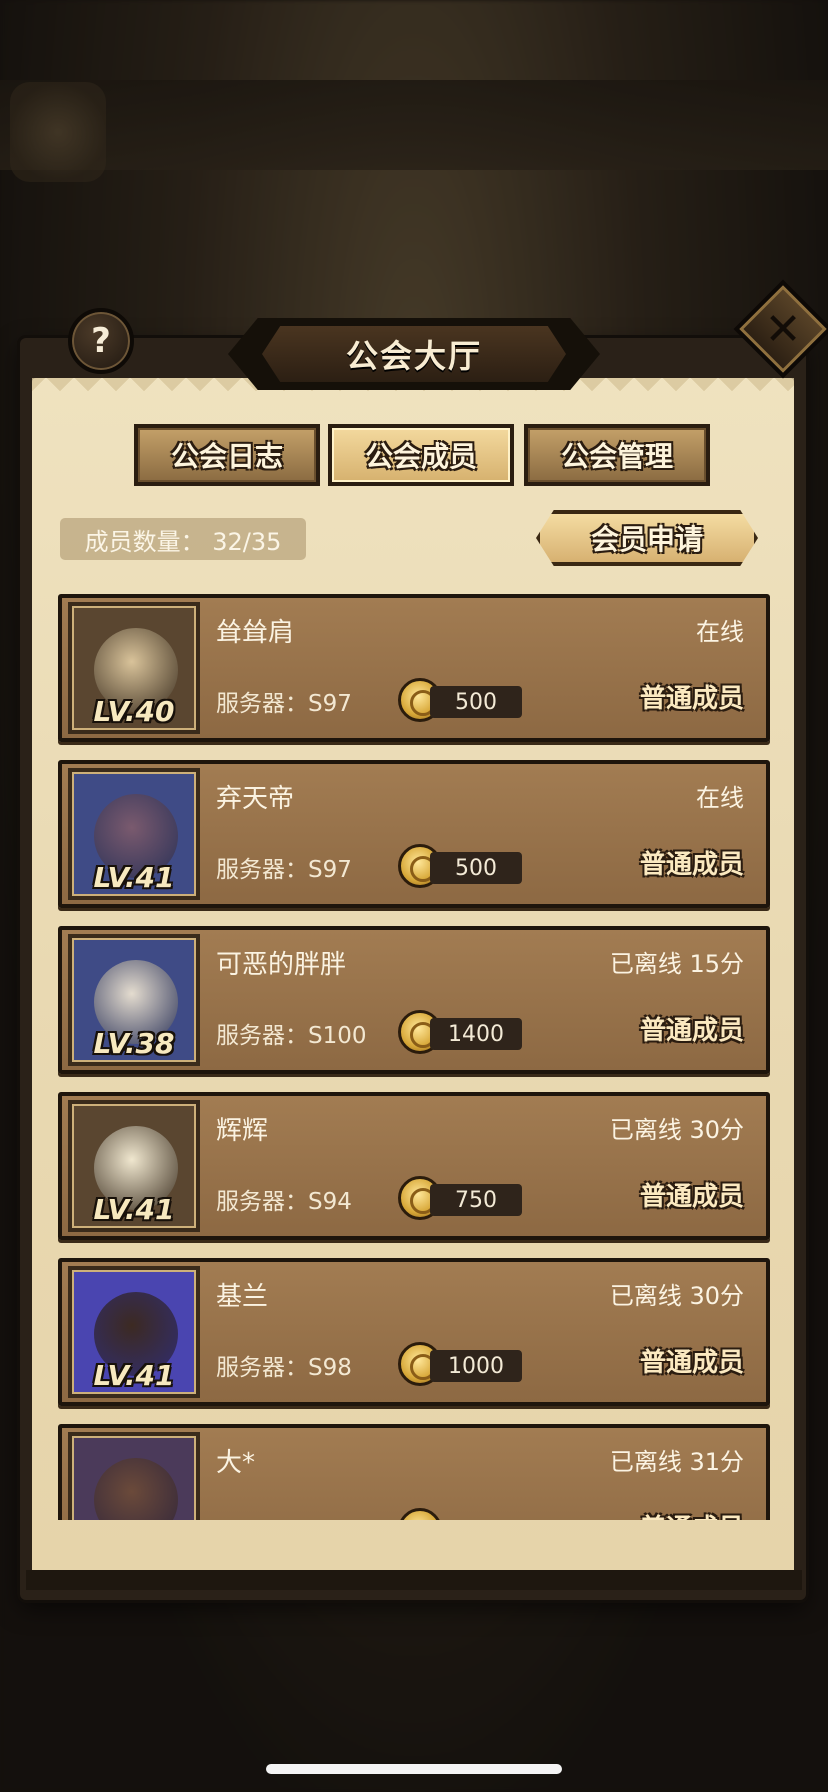  I want to click on tab-label: 公会管理, so click(616, 456).